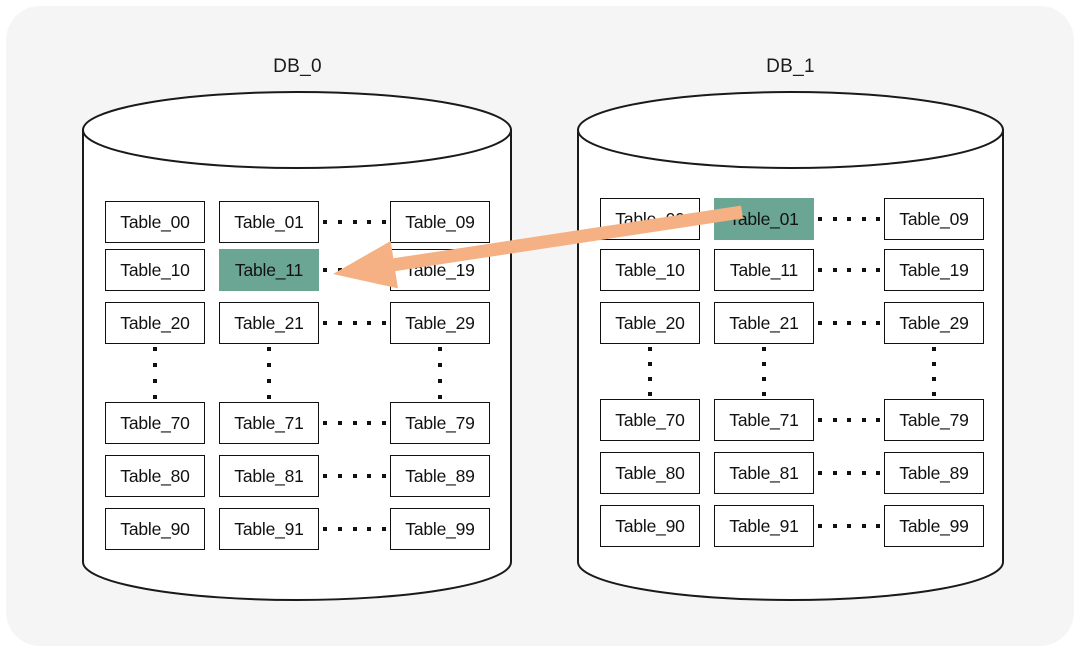 Image resolution: width=1080 pixels, height=652 pixels. I want to click on table-box: Table_79, so click(934, 420).